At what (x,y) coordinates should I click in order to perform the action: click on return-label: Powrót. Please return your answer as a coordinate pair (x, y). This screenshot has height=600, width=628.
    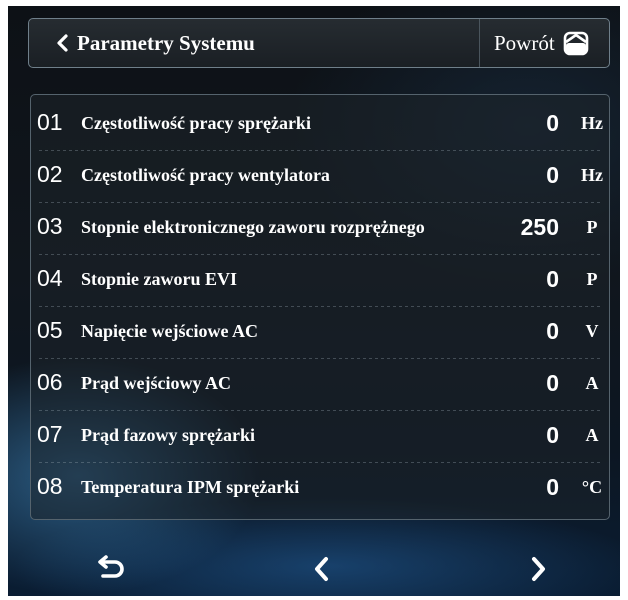
    Looking at the image, I should click on (524, 42).